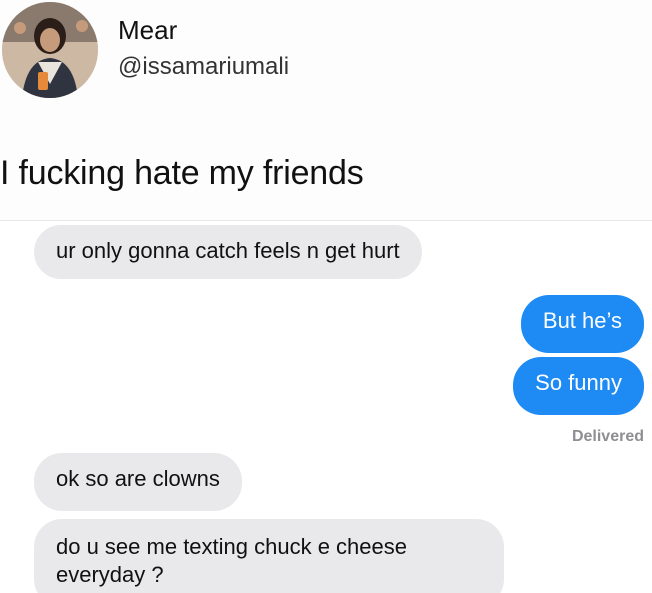 The height and width of the screenshot is (593, 652). I want to click on tweet-text: I fucking hate my friends, so click(182, 173).